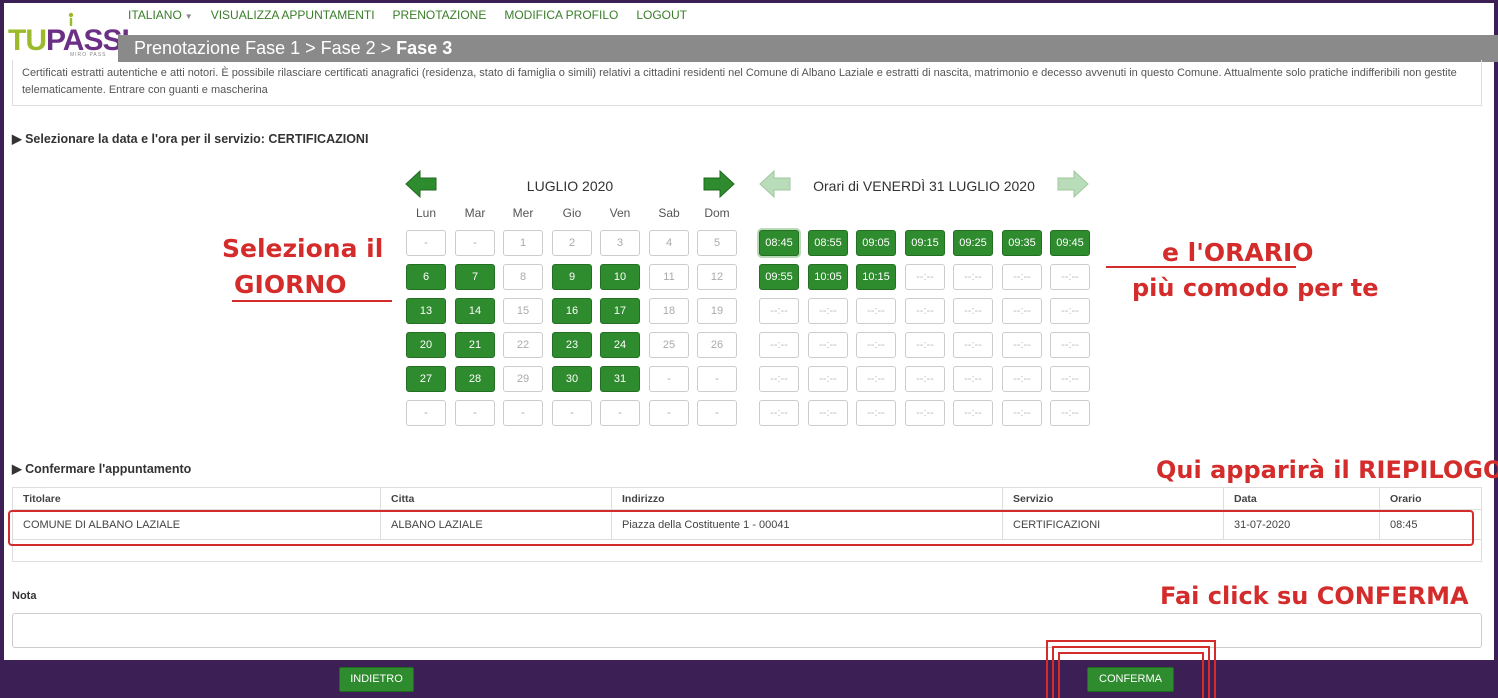 Image resolution: width=1498 pixels, height=698 pixels. Describe the element at coordinates (523, 379) in the screenshot. I see `calendar-day: 29` at that location.